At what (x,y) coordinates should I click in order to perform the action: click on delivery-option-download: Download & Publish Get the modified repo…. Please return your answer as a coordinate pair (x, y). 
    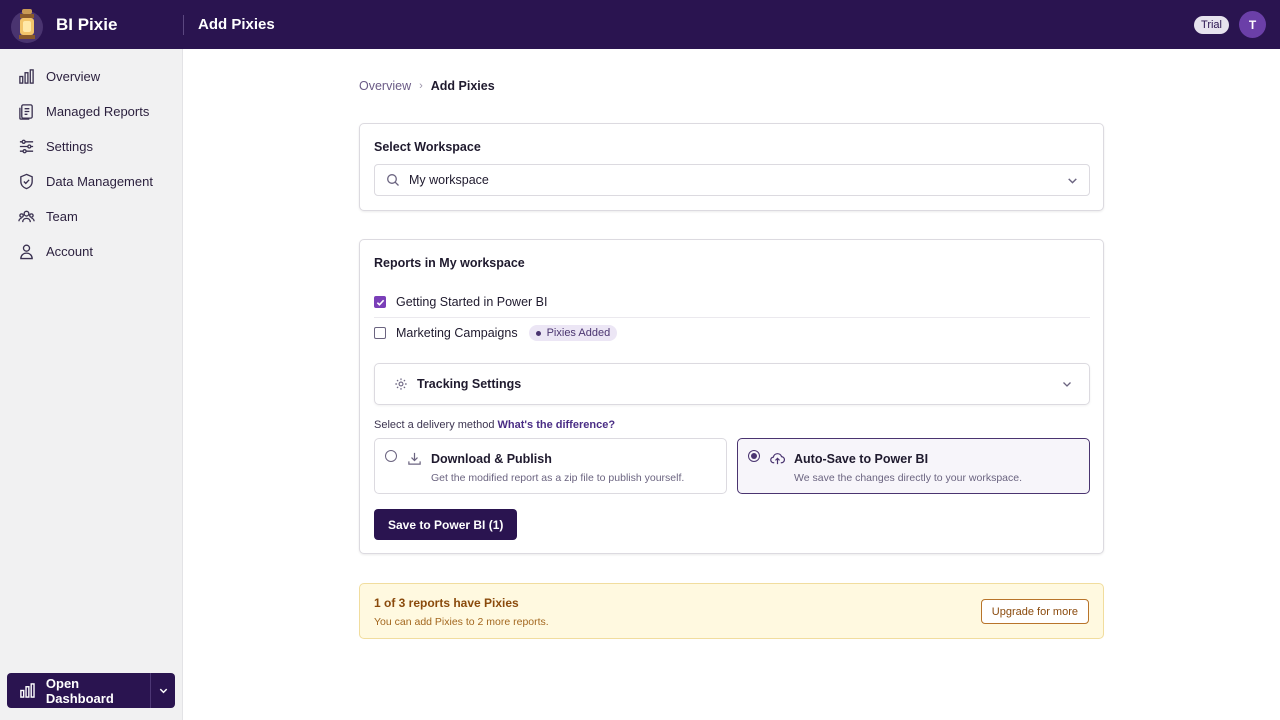
    Looking at the image, I should click on (550, 466).